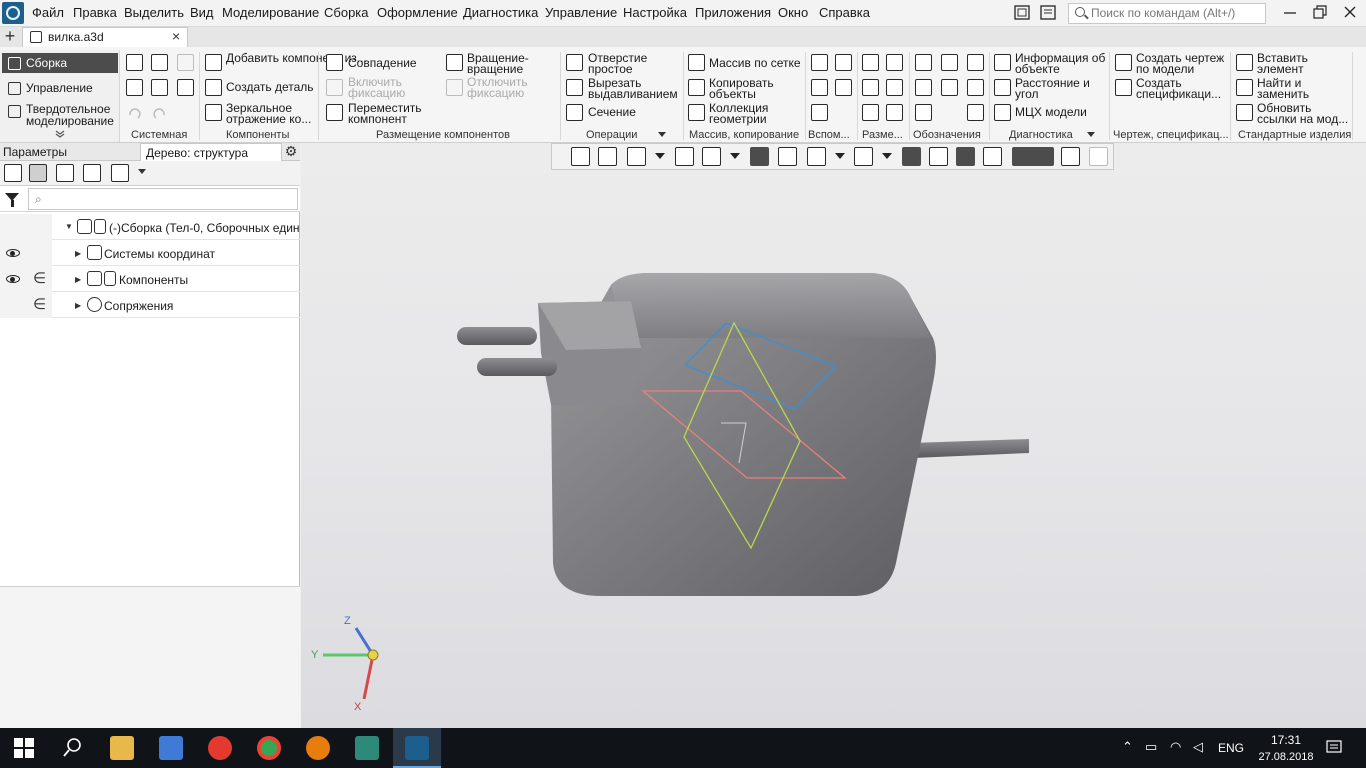 This screenshot has height=768, width=1366. Describe the element at coordinates (60, 63) in the screenshot. I see `mode-assembly: Сборка` at that location.